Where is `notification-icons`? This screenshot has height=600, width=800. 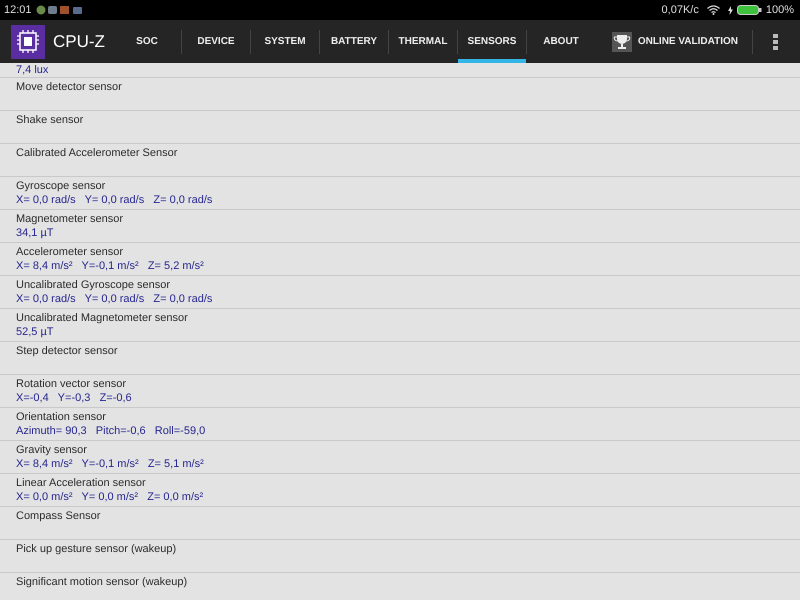
notification-icons is located at coordinates (60, 10).